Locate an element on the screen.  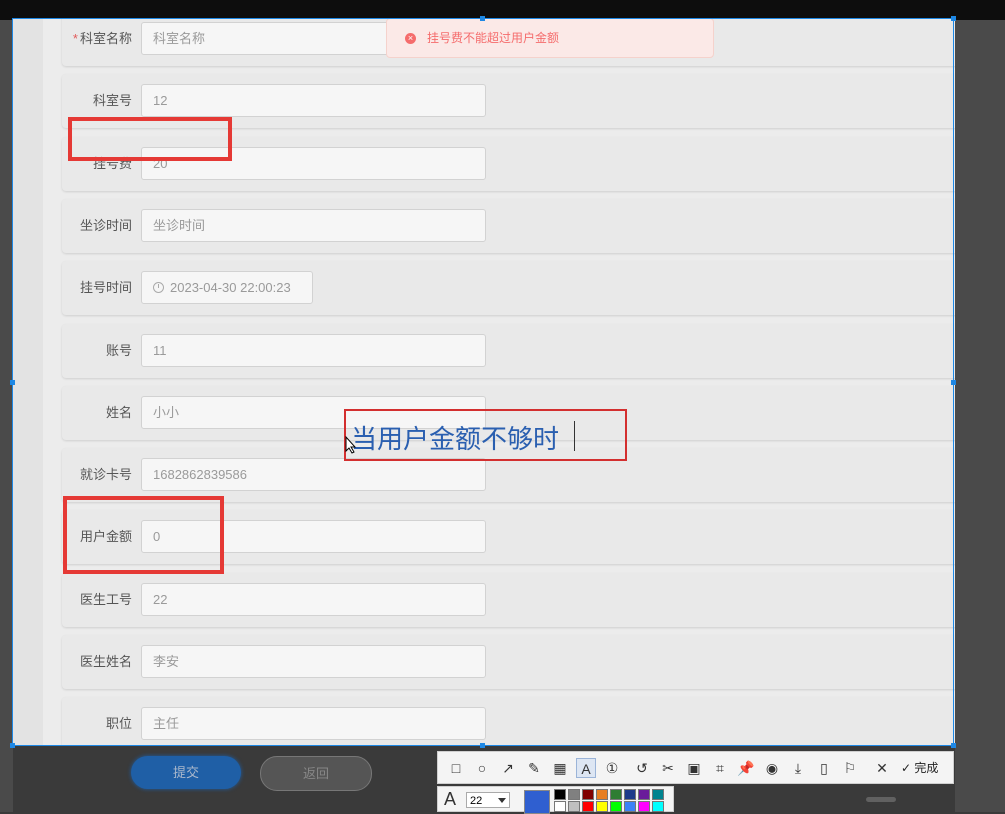
field-label: 医生工号 is located at coordinates (97, 600).